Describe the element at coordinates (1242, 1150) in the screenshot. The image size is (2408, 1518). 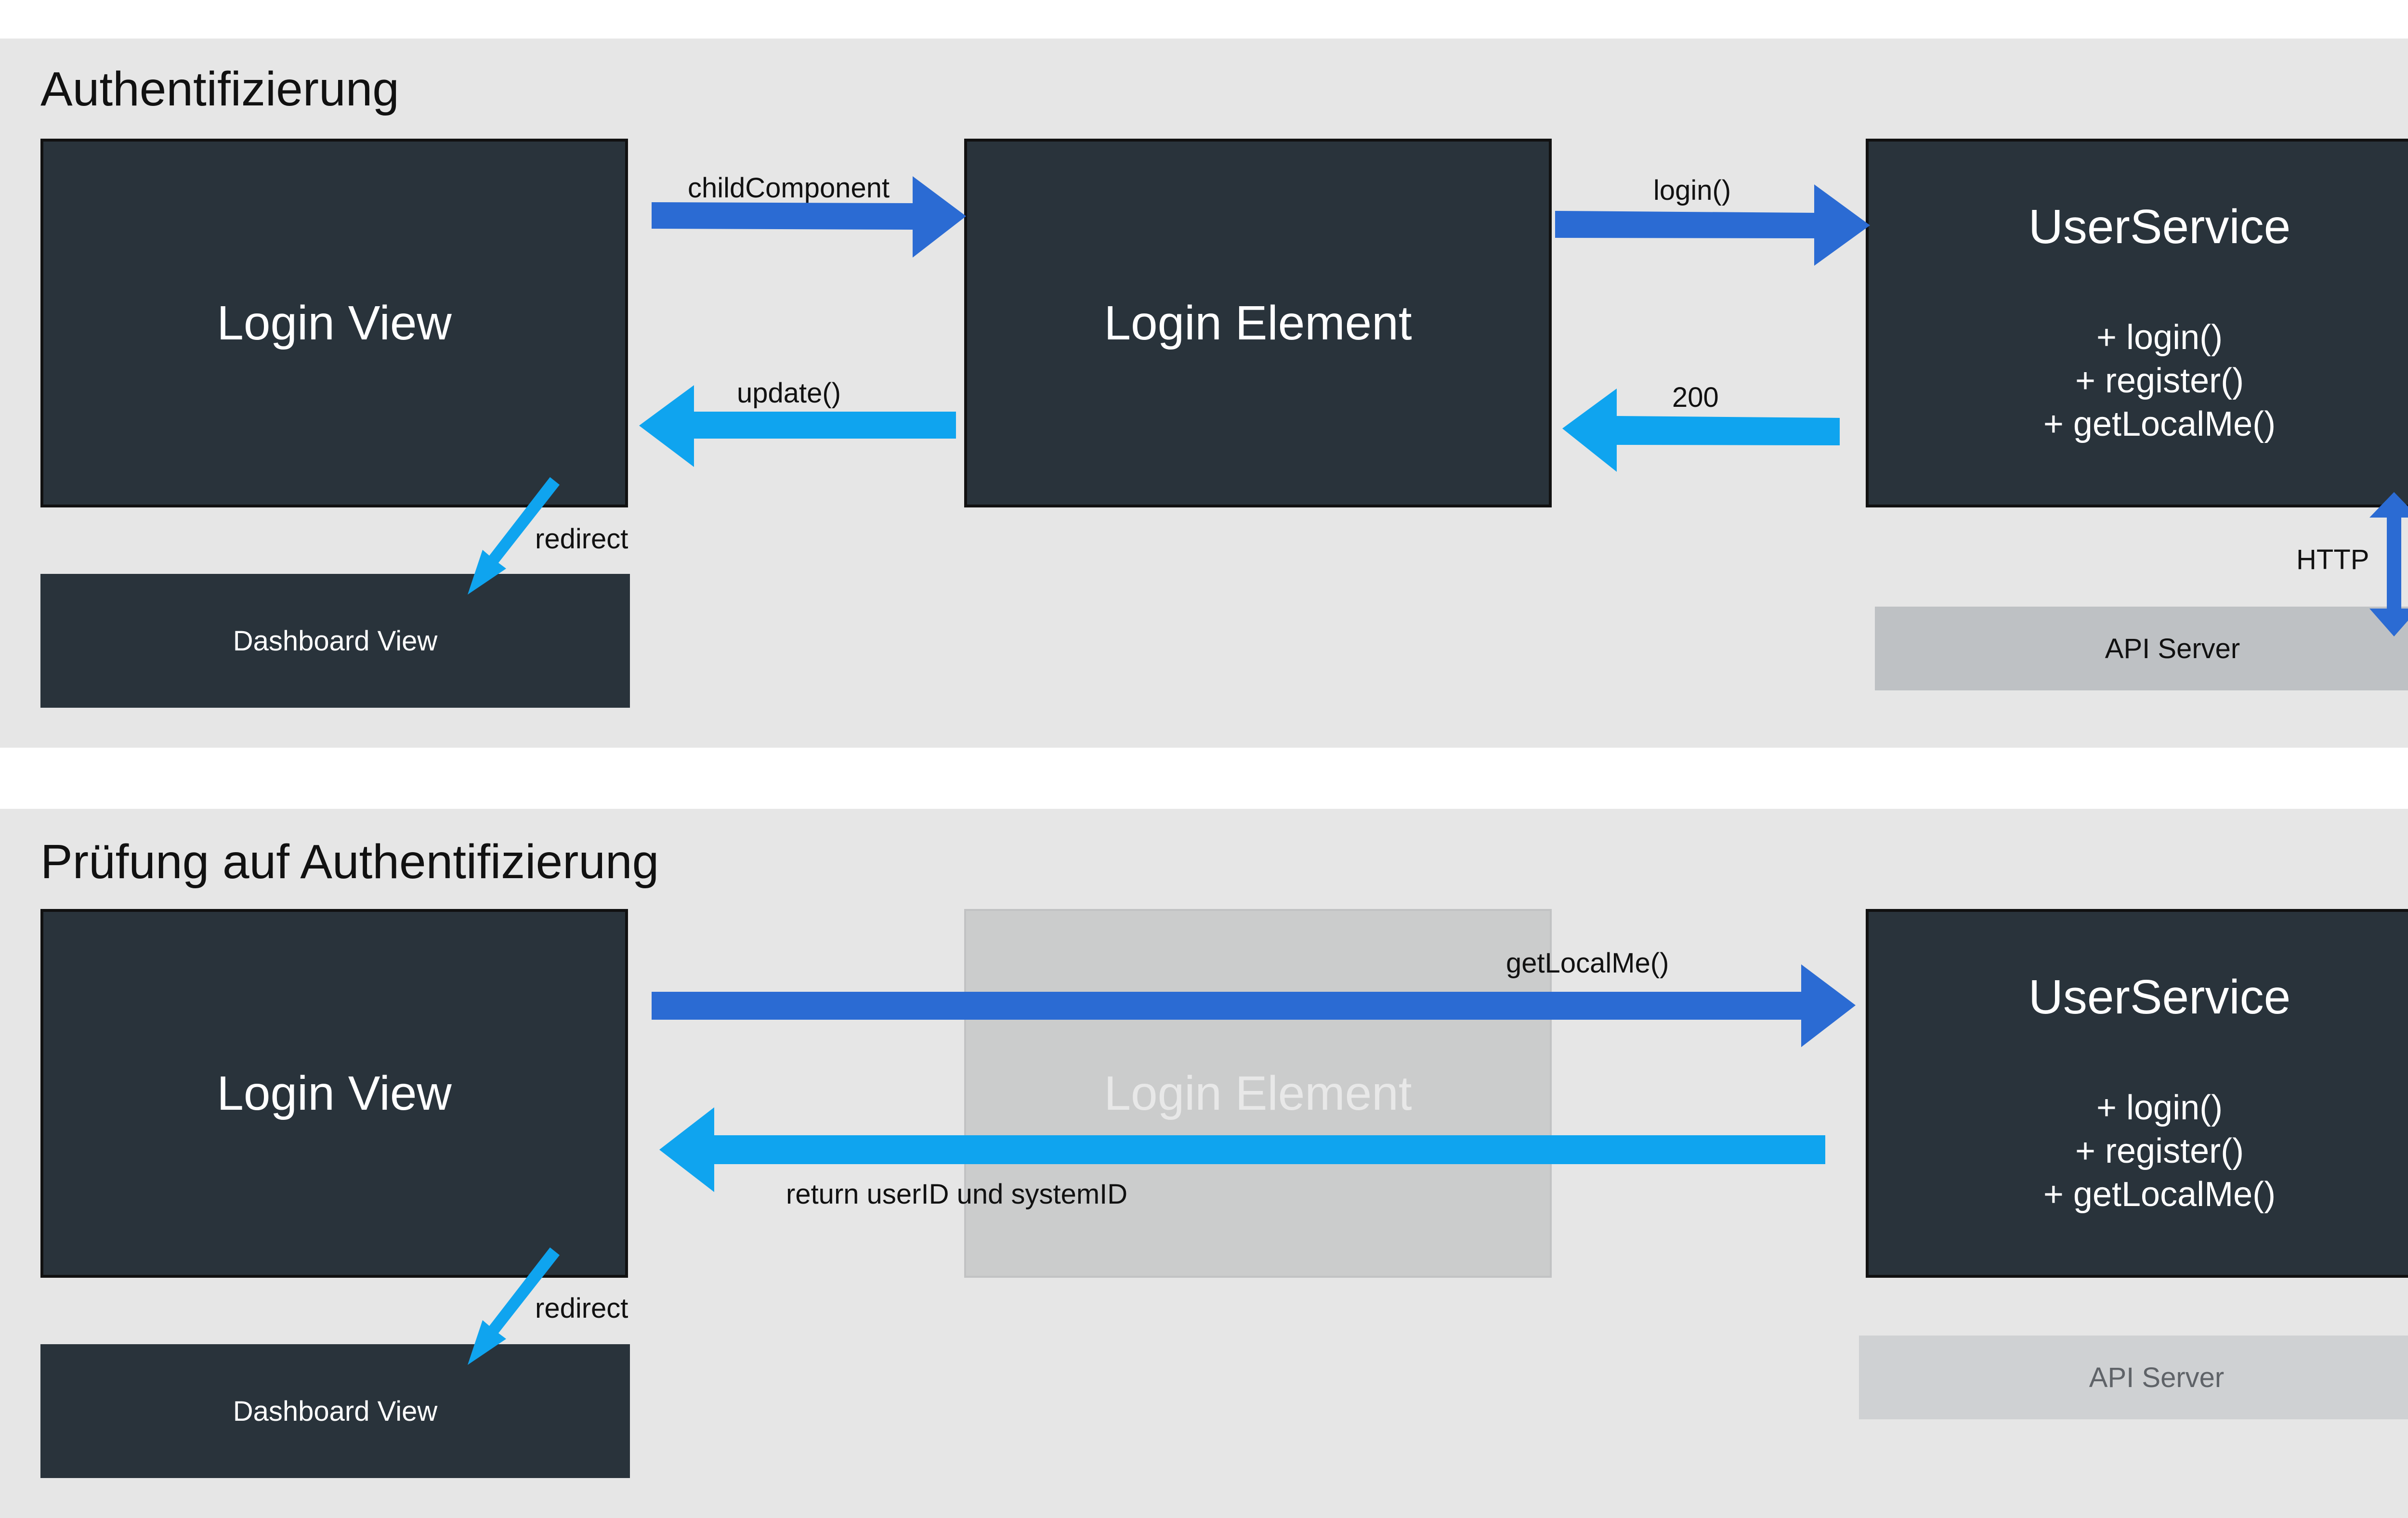
I see `return-ids-arrow` at that location.